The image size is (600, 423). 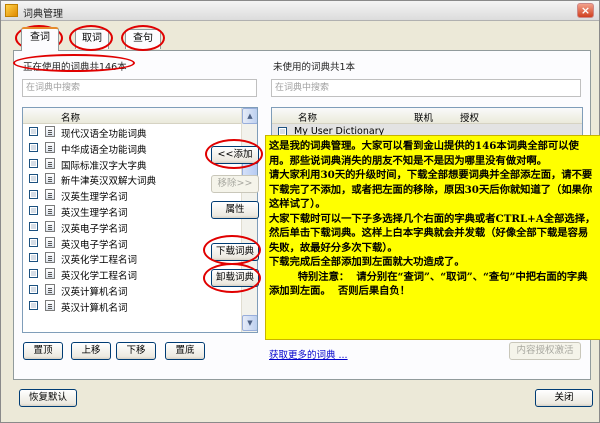 What do you see at coordinates (94, 213) in the screenshot?
I see `dictionary-name: 英汉生理学名词` at bounding box center [94, 213].